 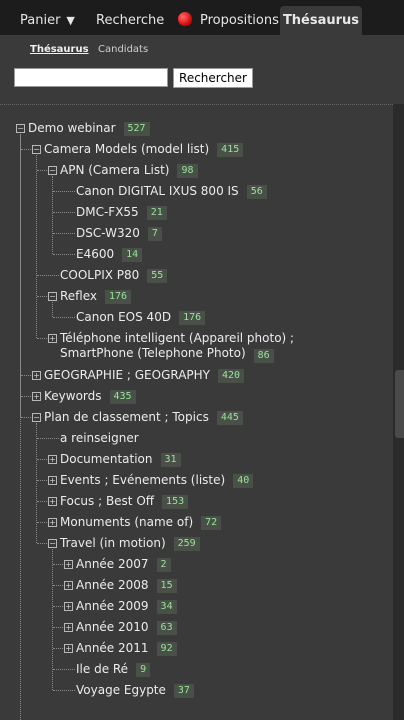 I want to click on tree-node-apn-camera-list: APN (Camera List), so click(x=114, y=170).